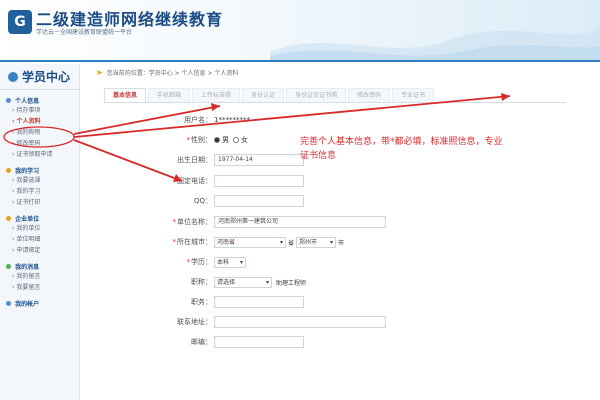  Describe the element at coordinates (335, 282) in the screenshot. I see `row-title: 职称： 请选择 ▾ 助理工程师` at that location.